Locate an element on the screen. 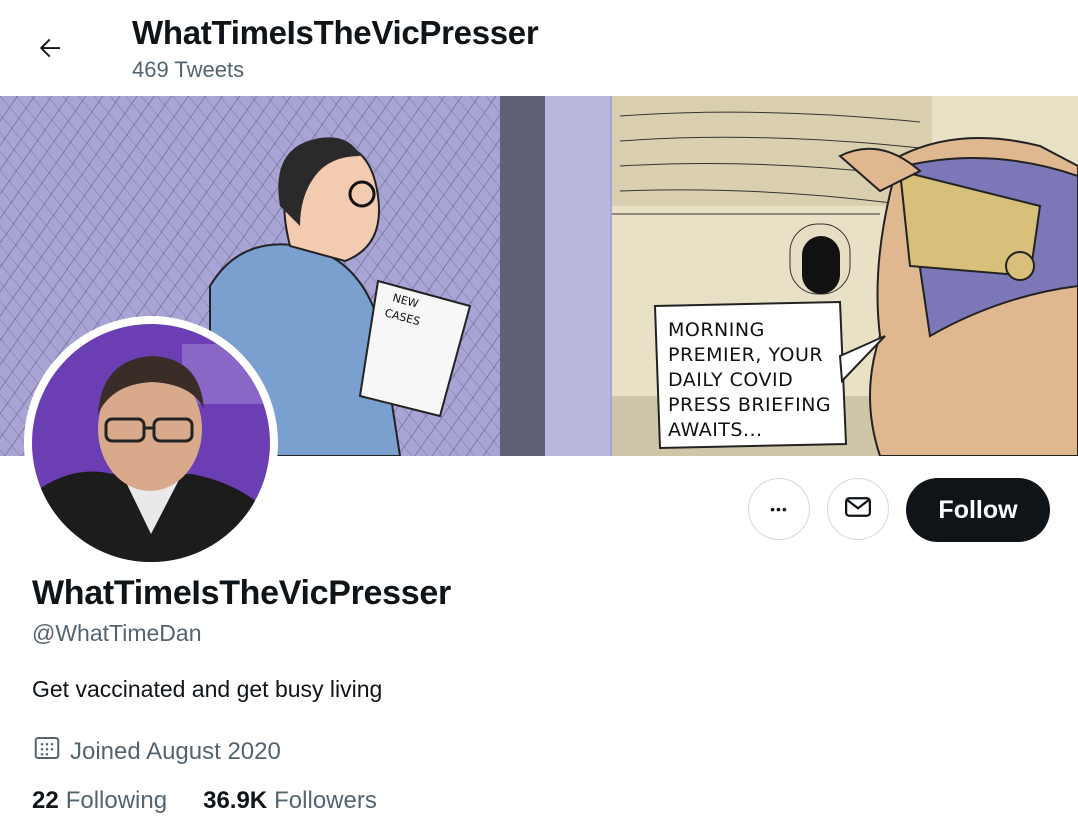 The image size is (1078, 840). avatar is located at coordinates (151, 443).